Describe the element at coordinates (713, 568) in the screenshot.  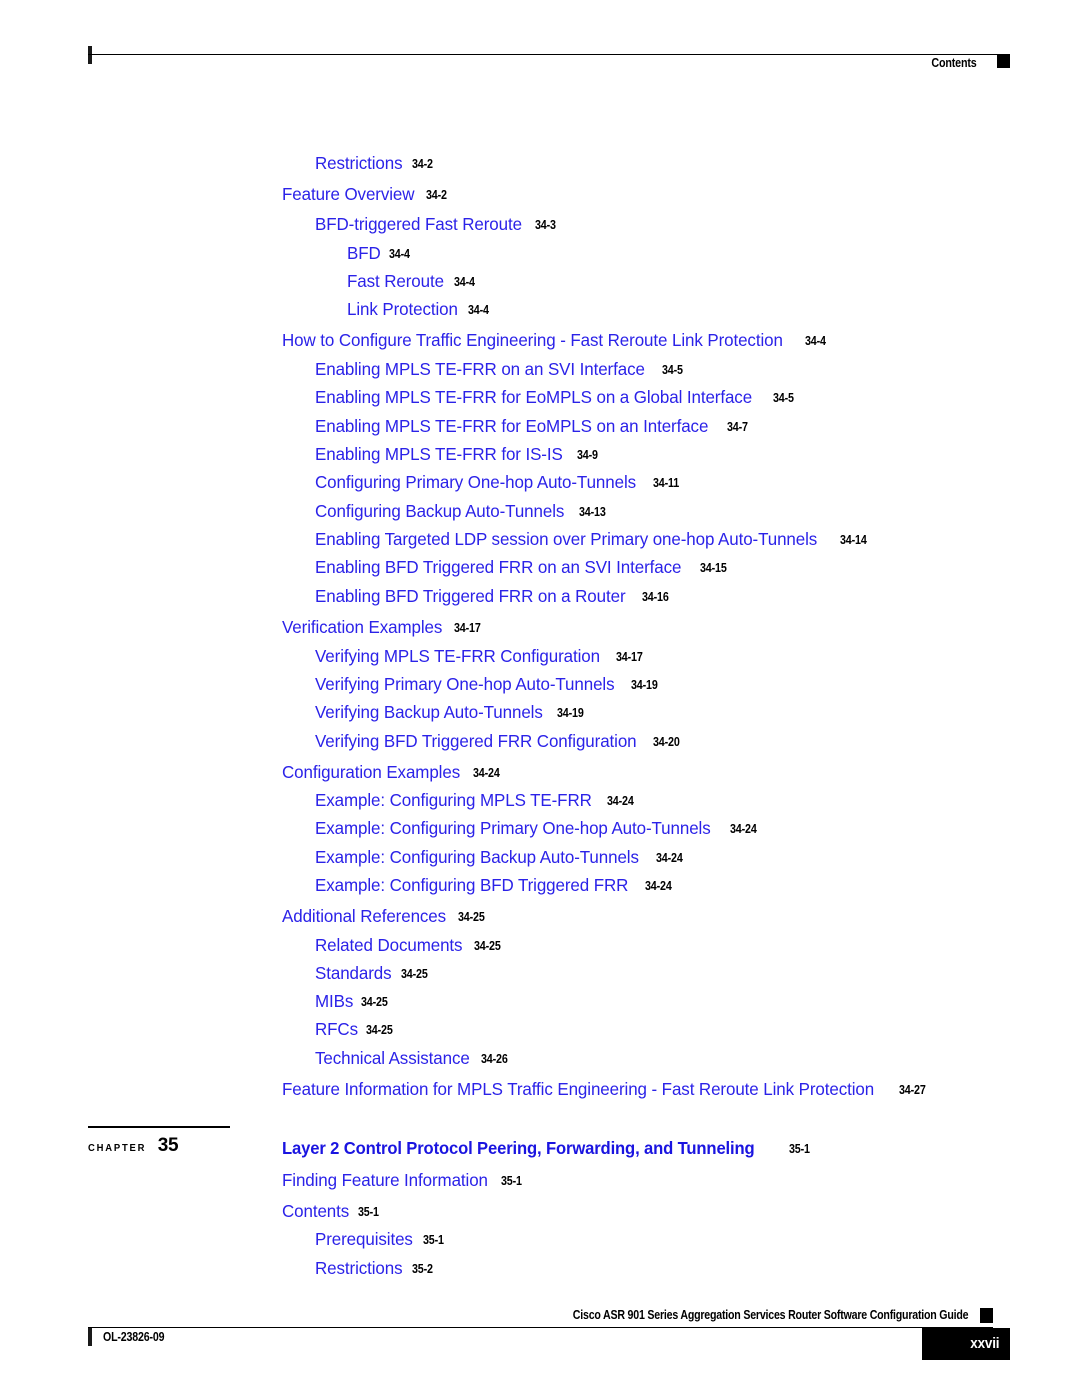
I see `toc-entry-page-number: 34-15` at that location.